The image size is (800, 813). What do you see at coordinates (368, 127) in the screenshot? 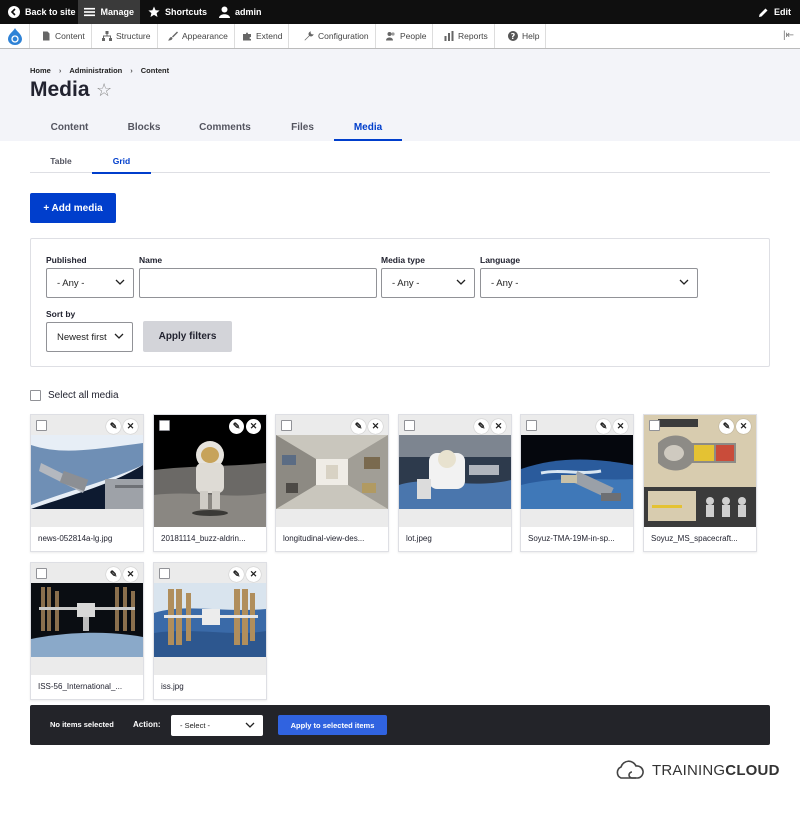
I see `tab-media: Media` at bounding box center [368, 127].